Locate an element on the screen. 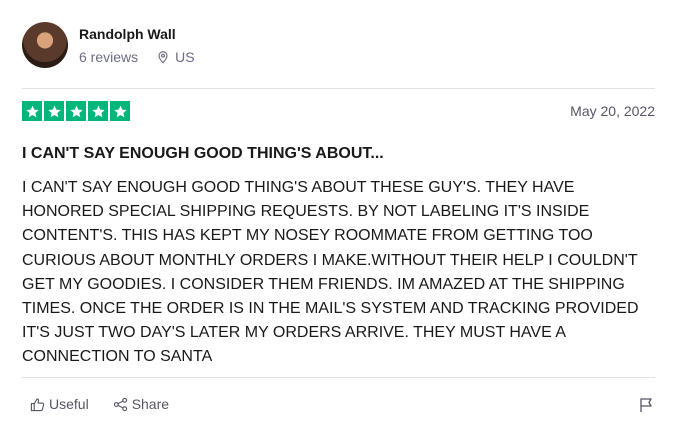  reviewer-name: Randolph Wall is located at coordinates (137, 34).